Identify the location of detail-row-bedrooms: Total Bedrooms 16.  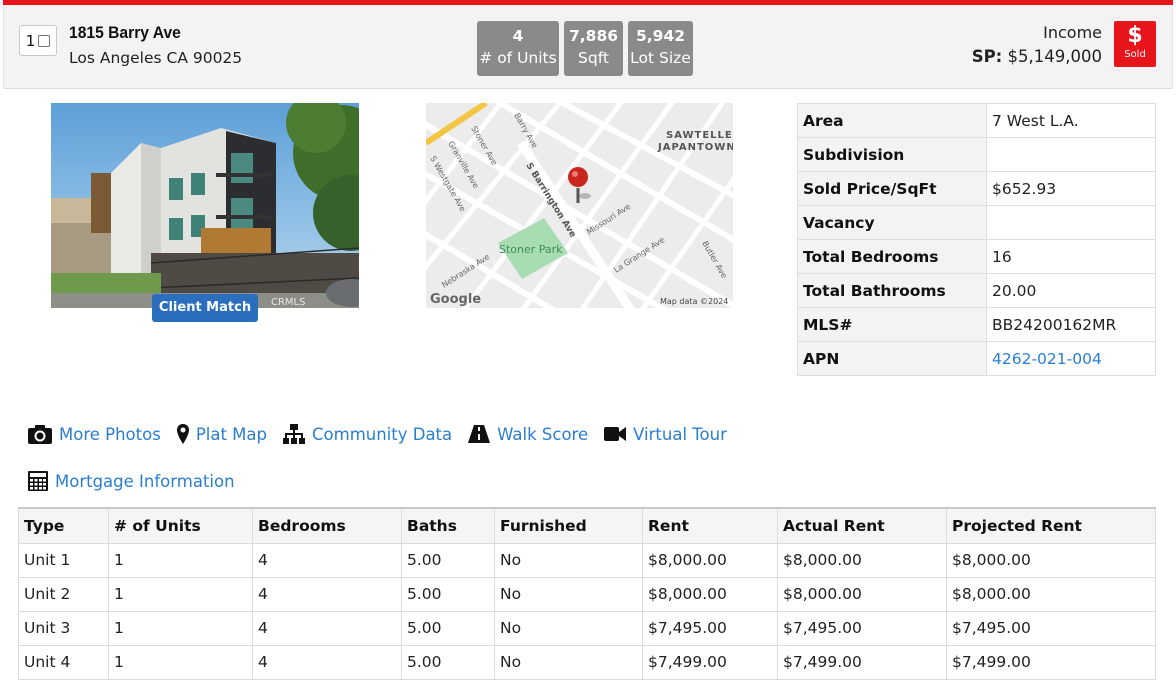
(976, 256).